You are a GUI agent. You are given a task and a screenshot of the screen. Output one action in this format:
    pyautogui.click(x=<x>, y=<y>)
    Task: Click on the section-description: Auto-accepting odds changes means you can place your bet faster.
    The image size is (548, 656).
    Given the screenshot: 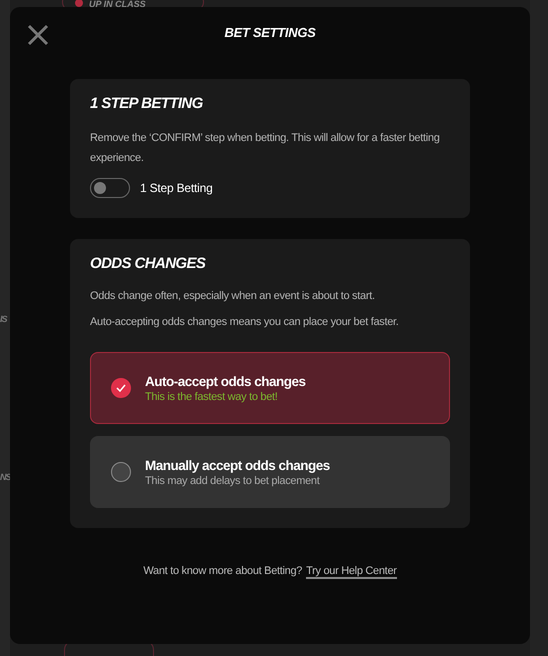 What is the action you would take?
    pyautogui.click(x=244, y=322)
    